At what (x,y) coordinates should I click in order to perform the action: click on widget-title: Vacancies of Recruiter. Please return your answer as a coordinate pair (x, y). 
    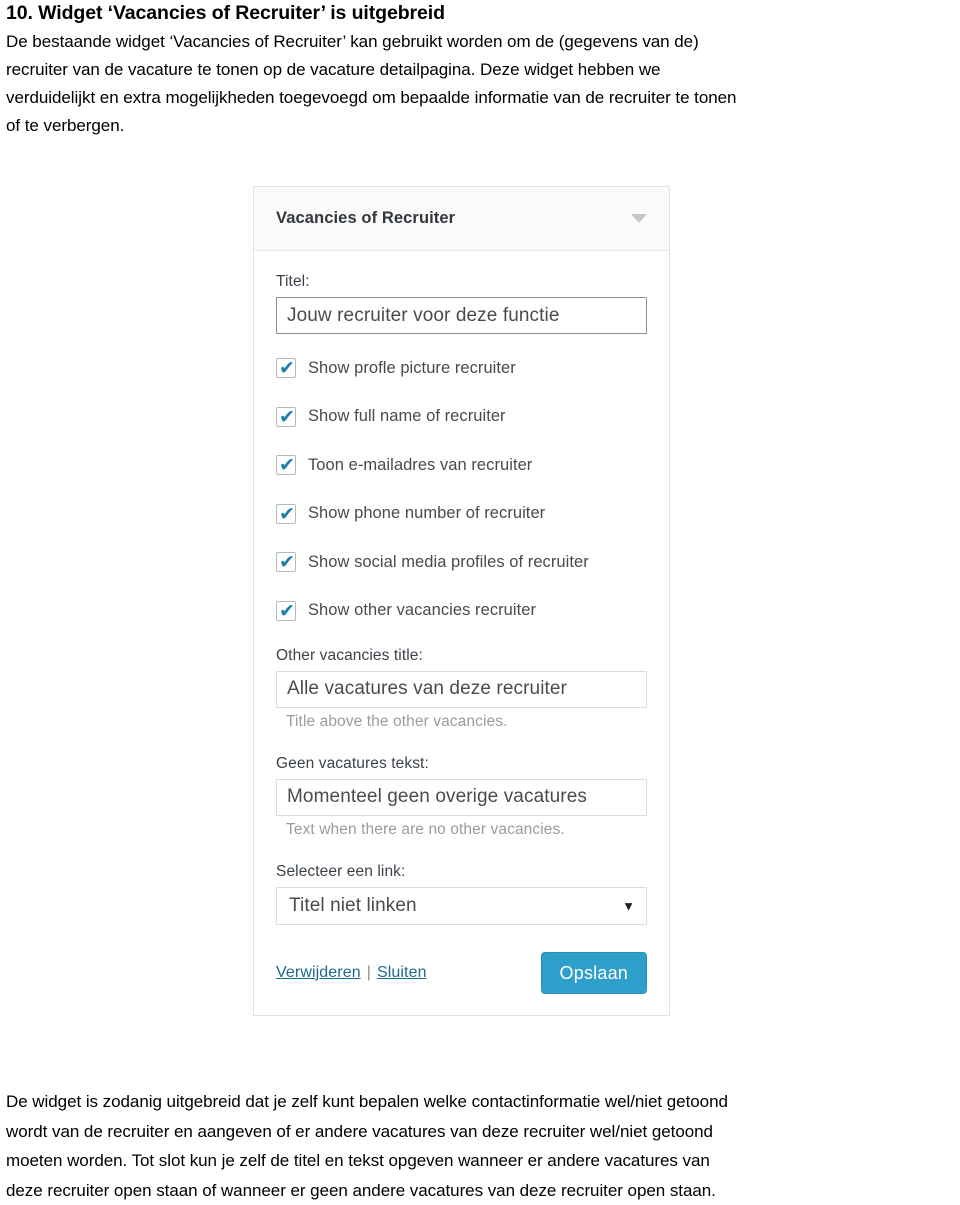
    Looking at the image, I should click on (453, 218).